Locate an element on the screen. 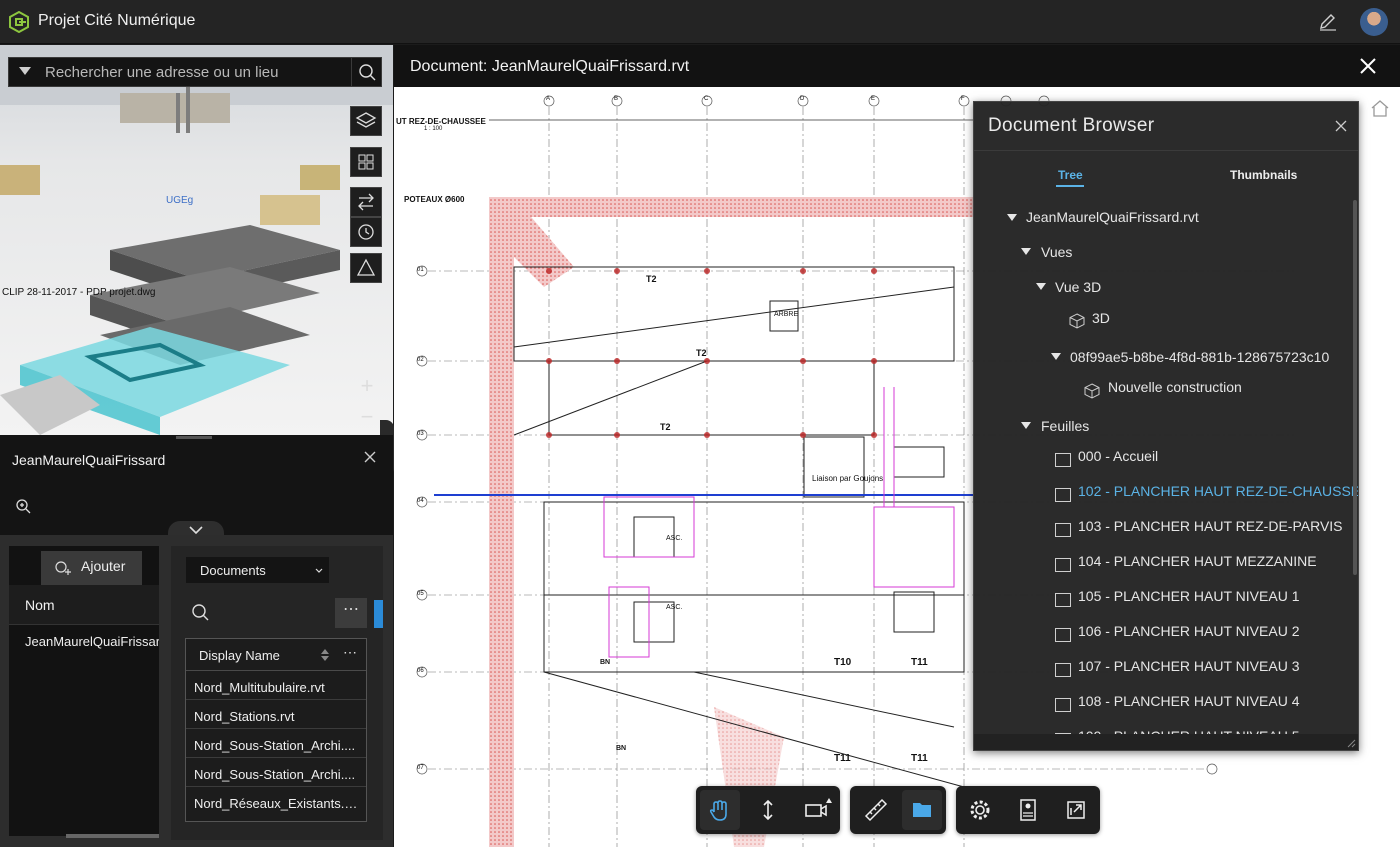 This screenshot has width=1400, height=847. tree-sheet: 105 - PLANCHER HAUT NIVEAU 1 is located at coordinates (1188, 596).